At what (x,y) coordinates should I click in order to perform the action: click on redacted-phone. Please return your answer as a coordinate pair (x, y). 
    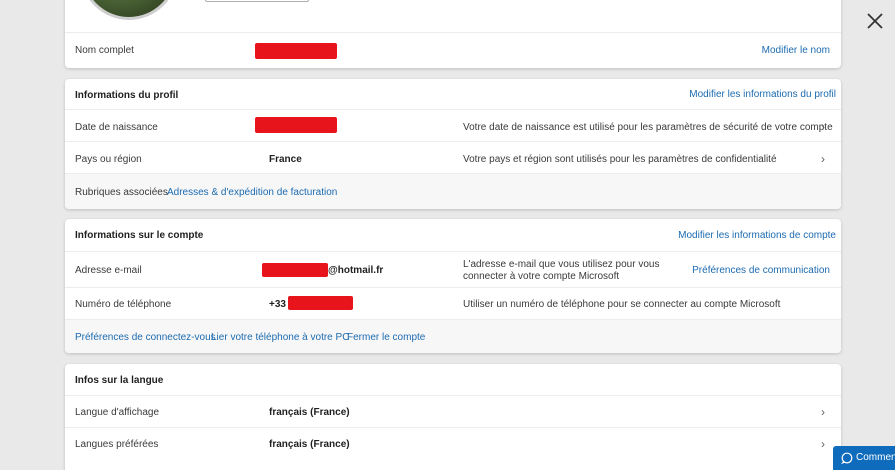
    Looking at the image, I should click on (320, 303).